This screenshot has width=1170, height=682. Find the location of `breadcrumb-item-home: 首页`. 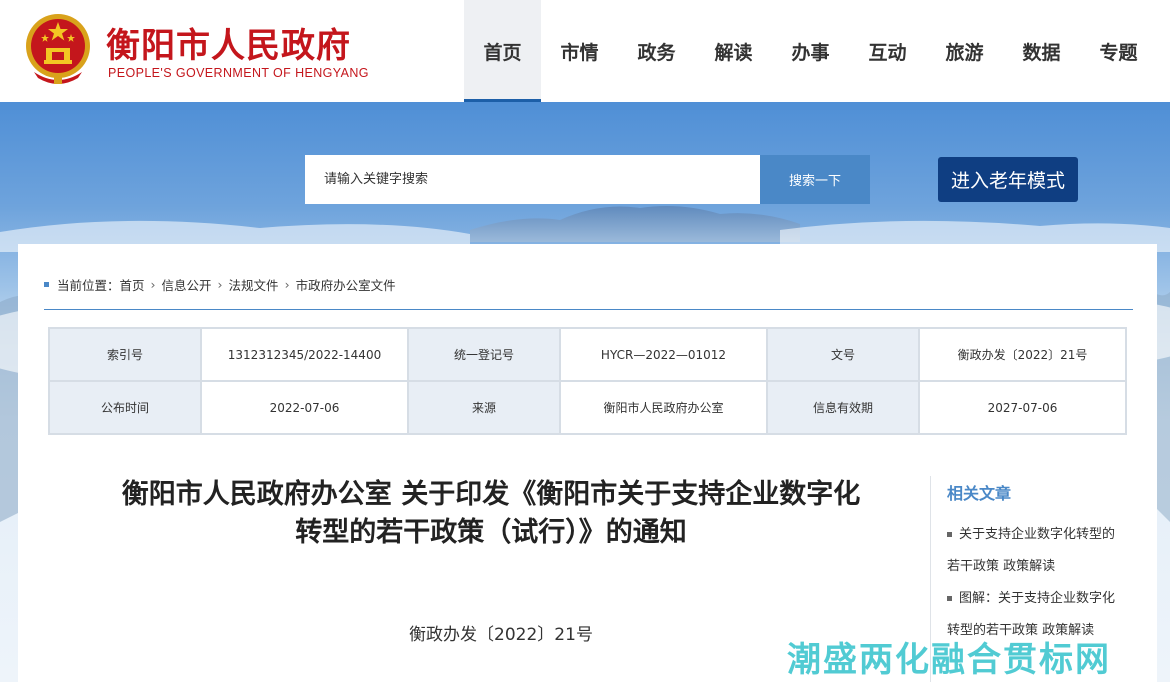

breadcrumb-item-home: 首页 is located at coordinates (132, 284).